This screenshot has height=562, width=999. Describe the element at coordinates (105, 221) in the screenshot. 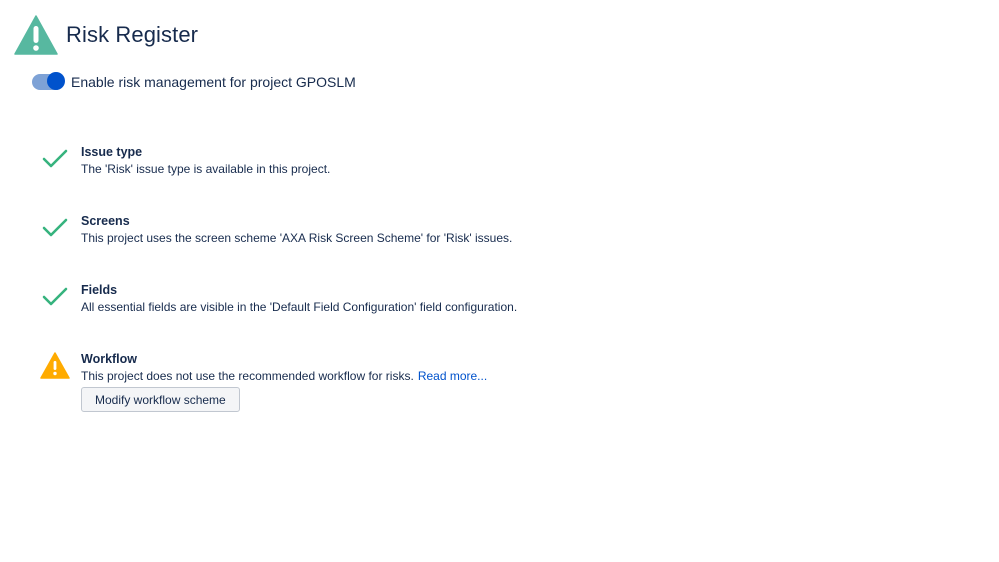

I see `check-title: Screens` at that location.